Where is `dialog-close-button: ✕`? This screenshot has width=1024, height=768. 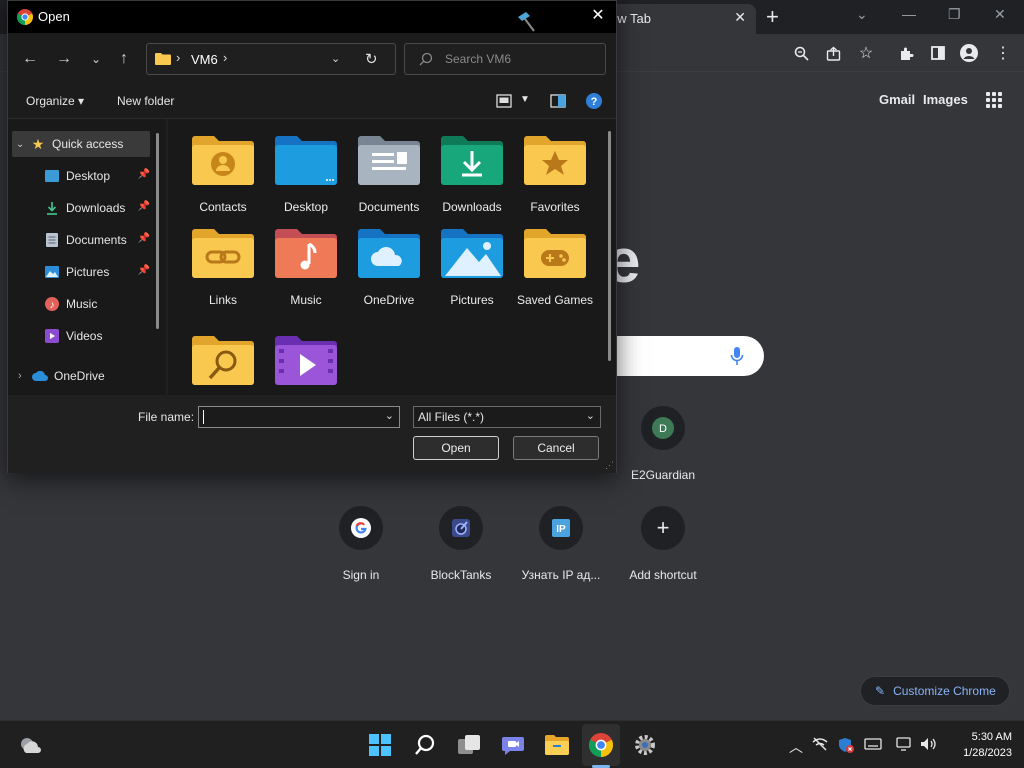
dialog-close-button: ✕ is located at coordinates (598, 17).